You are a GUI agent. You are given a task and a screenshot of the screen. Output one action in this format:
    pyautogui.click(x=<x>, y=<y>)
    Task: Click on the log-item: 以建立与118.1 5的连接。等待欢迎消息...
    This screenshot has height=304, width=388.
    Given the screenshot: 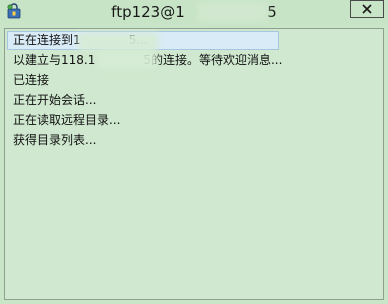 What is the action you would take?
    pyautogui.click(x=194, y=60)
    